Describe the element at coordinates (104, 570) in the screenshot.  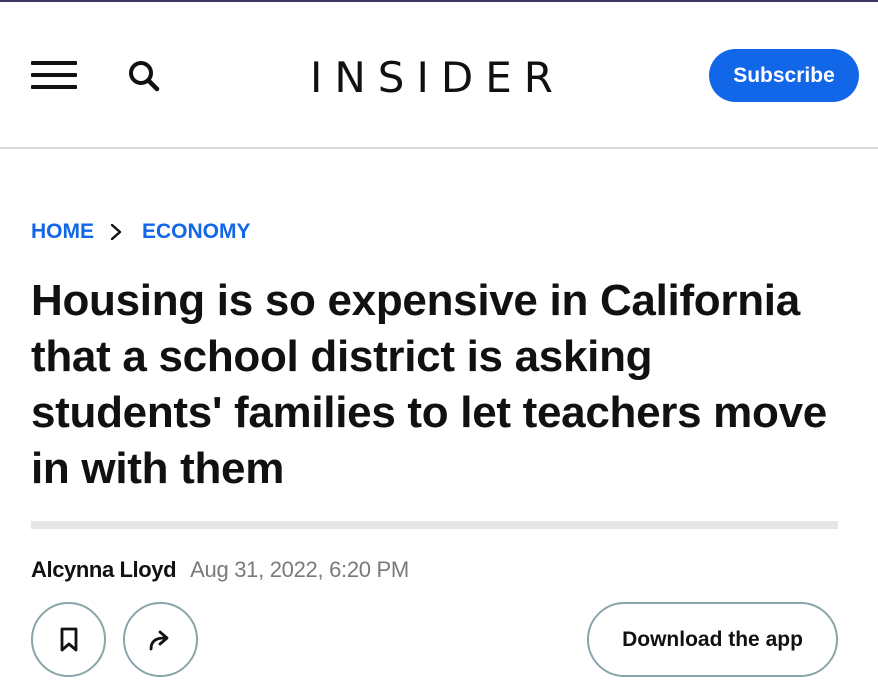
I see `author-name: Alcynna Lloyd` at that location.